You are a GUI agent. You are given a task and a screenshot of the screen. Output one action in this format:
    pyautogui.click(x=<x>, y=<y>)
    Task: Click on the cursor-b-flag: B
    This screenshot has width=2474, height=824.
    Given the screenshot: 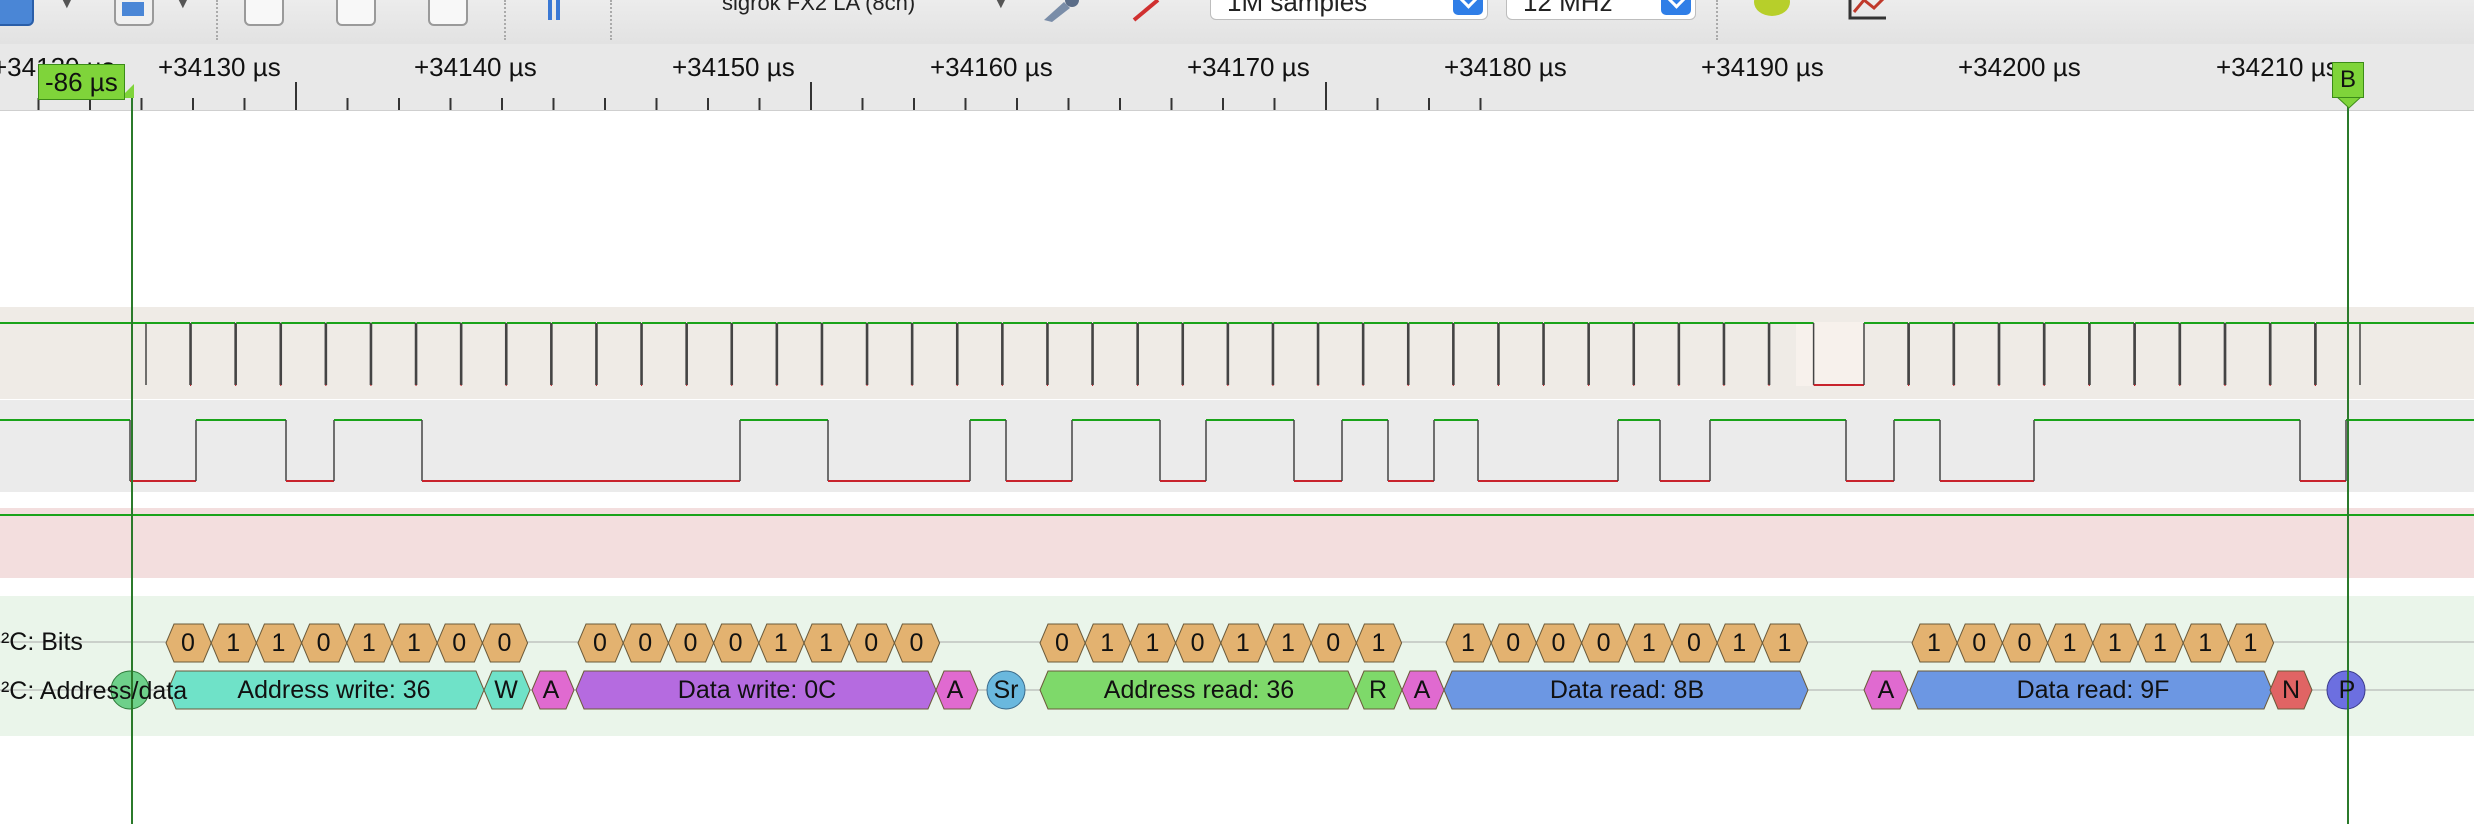 What is the action you would take?
    pyautogui.click(x=2348, y=80)
    